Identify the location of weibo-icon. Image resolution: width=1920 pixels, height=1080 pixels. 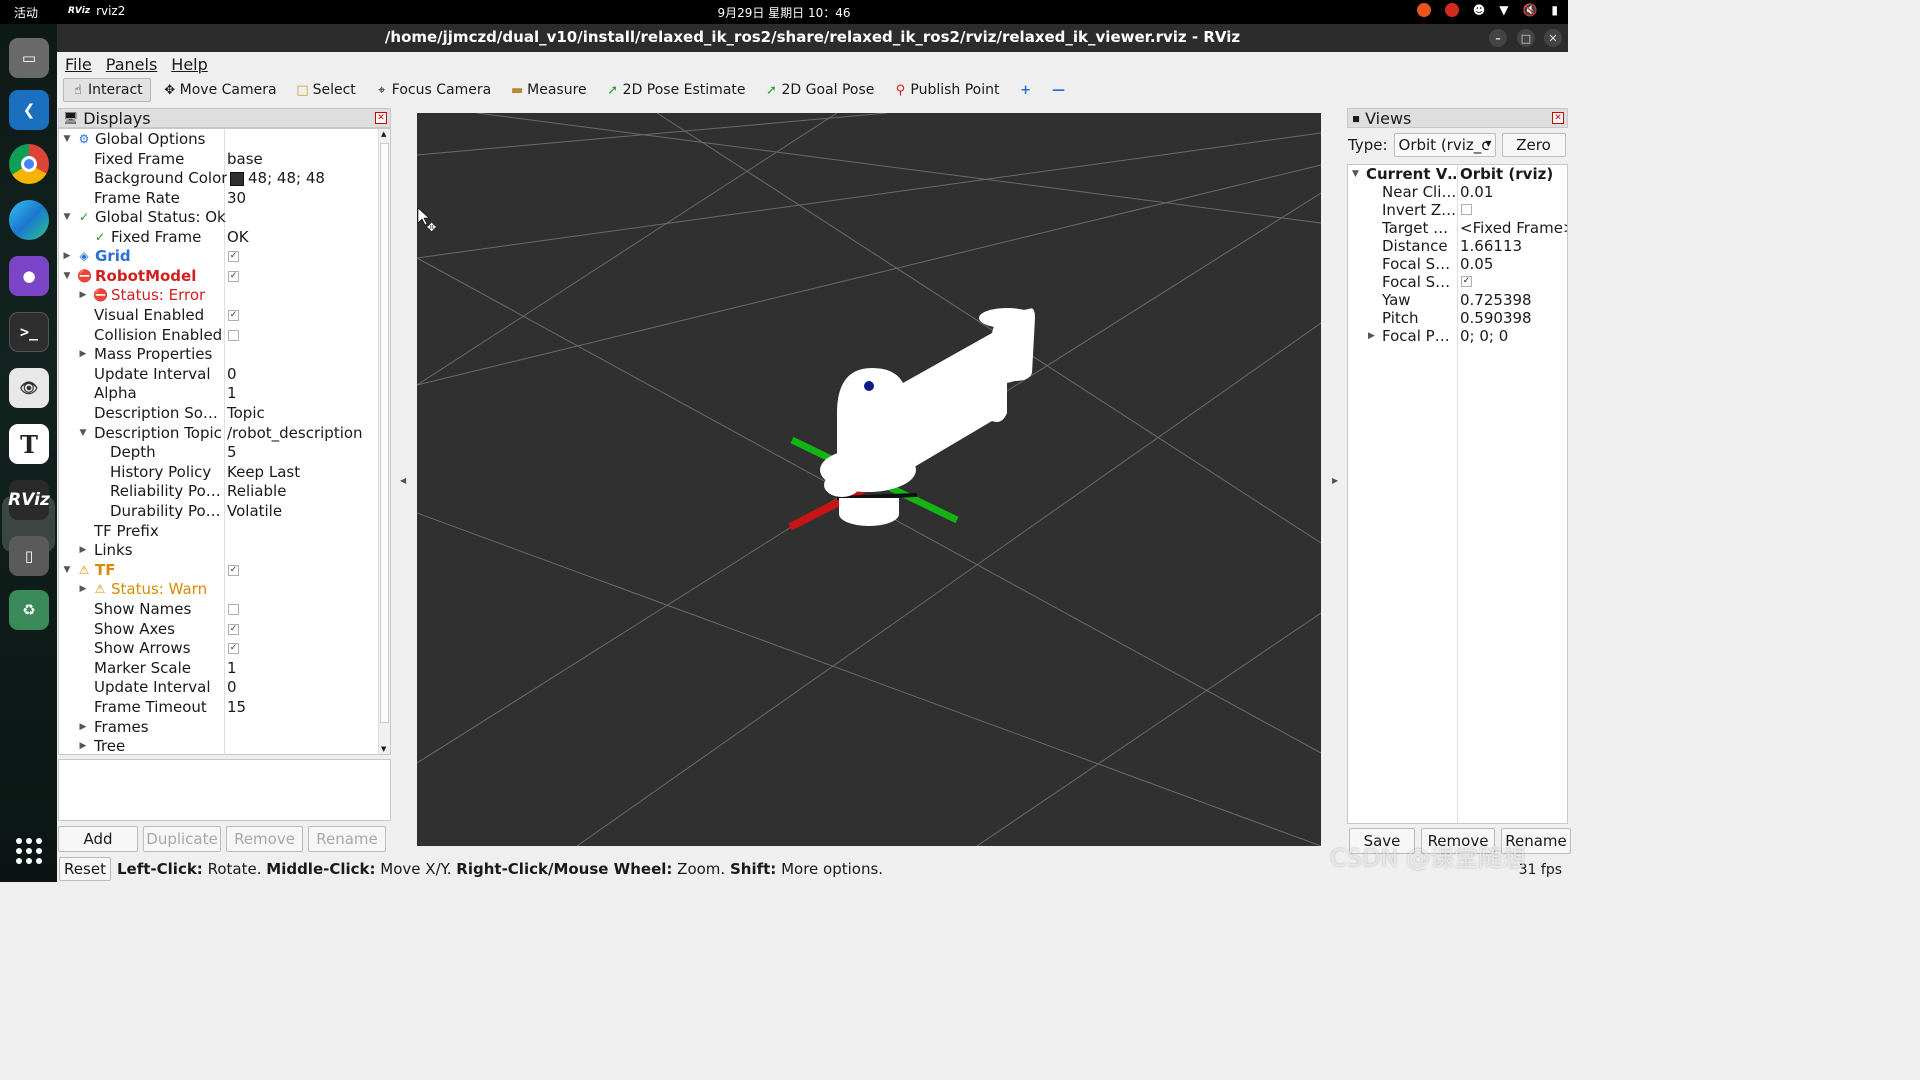
(1451, 10).